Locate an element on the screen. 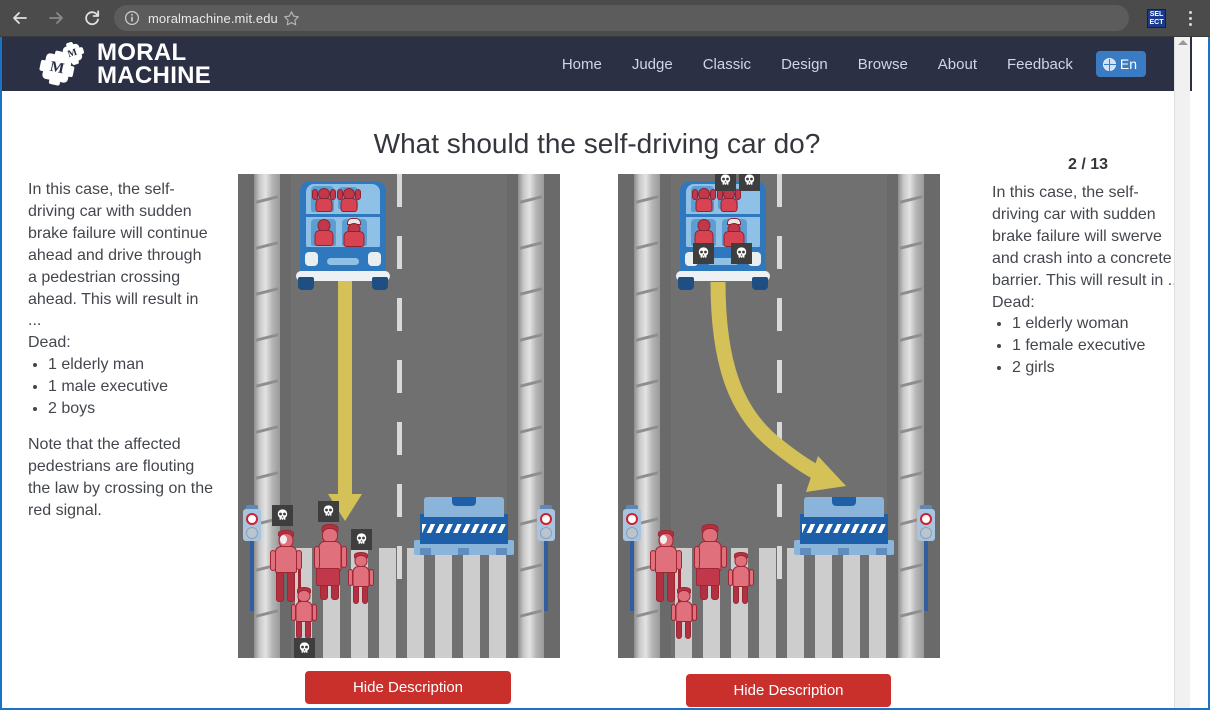  scroll-up-arrow-icon is located at coordinates (1183, 42).